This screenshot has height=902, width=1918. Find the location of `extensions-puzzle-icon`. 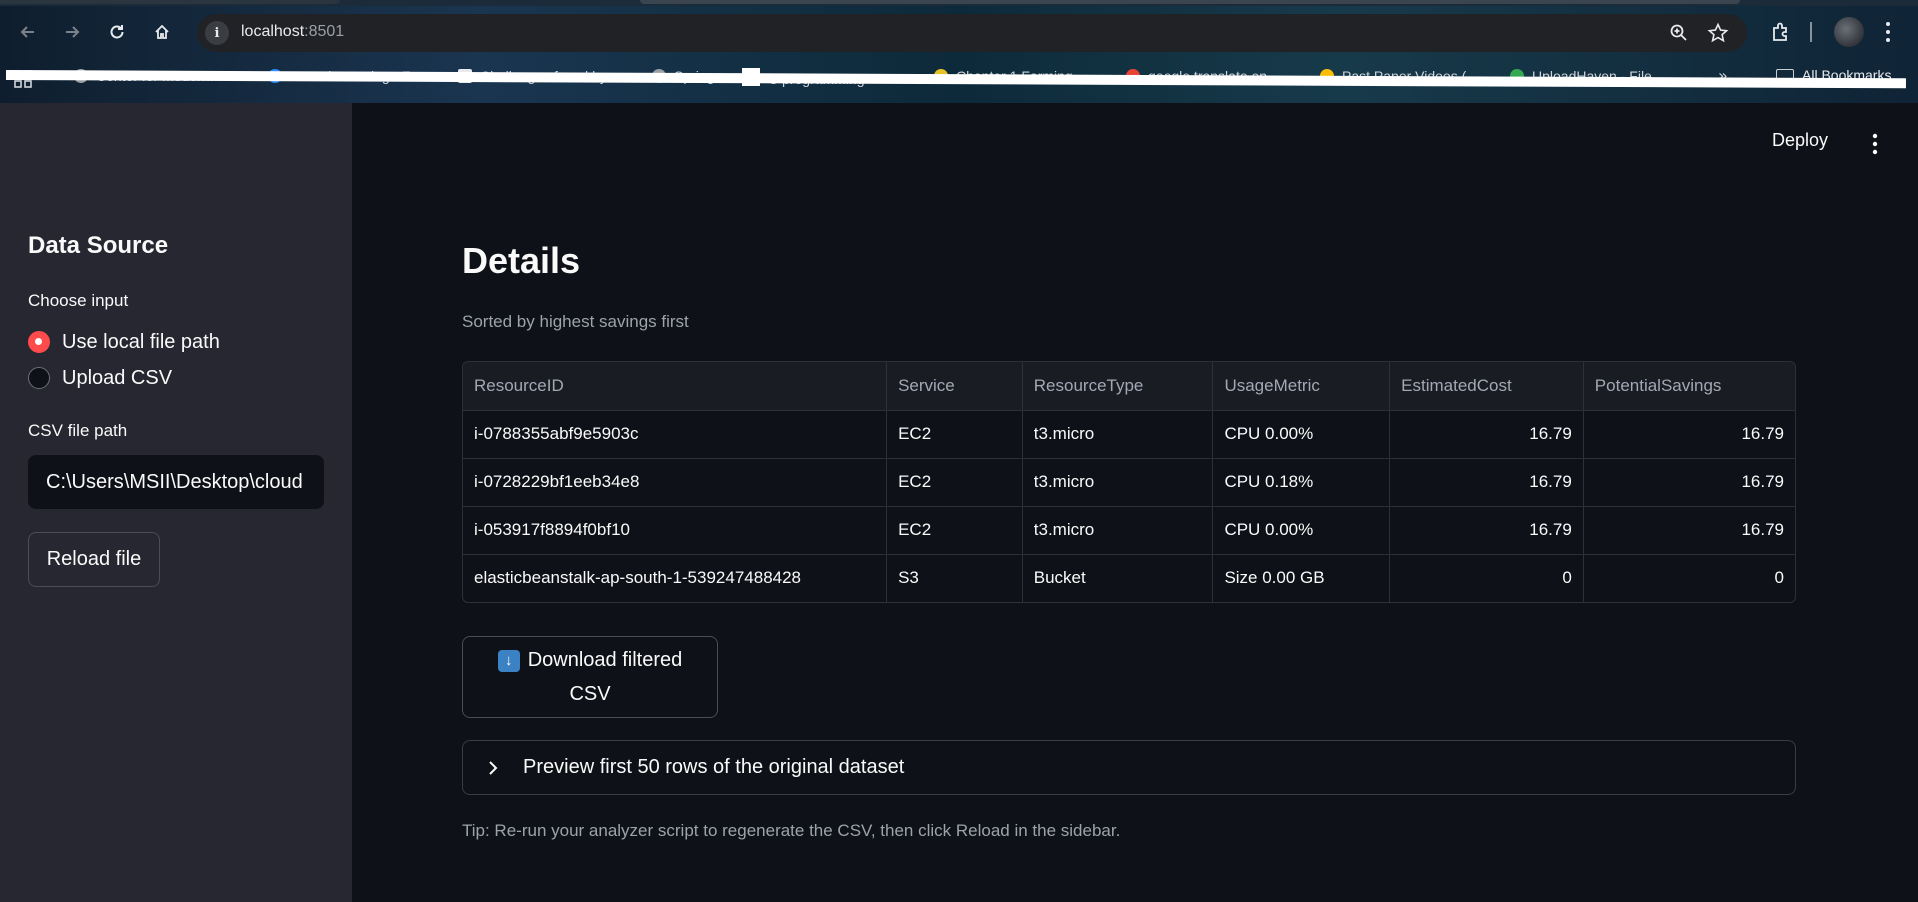

extensions-puzzle-icon is located at coordinates (1781, 32).